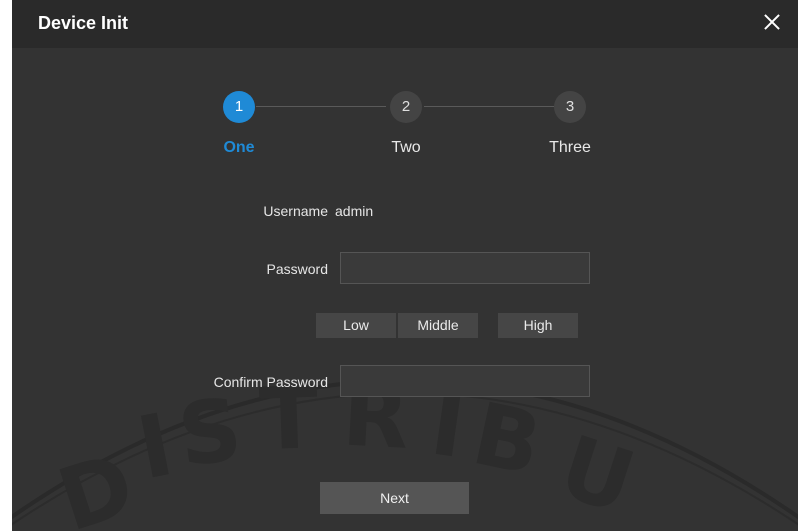 This screenshot has height=531, width=798. Describe the element at coordinates (356, 325) in the screenshot. I see `strength-low: Low` at that location.